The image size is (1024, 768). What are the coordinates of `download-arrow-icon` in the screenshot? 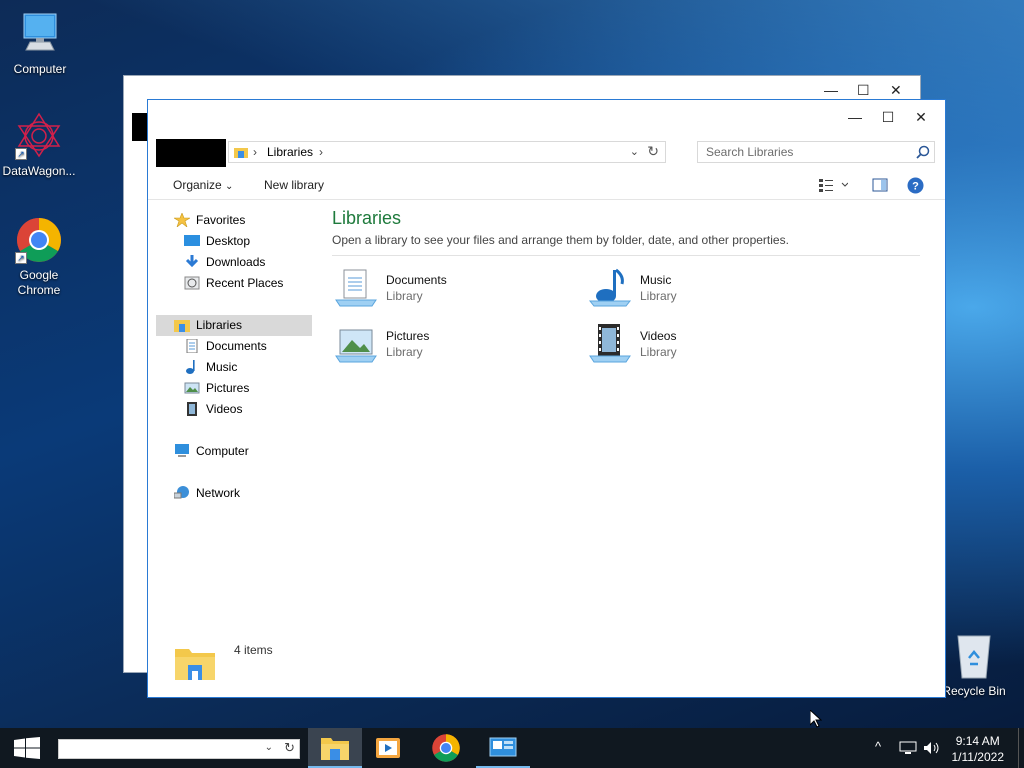 It's located at (192, 261).